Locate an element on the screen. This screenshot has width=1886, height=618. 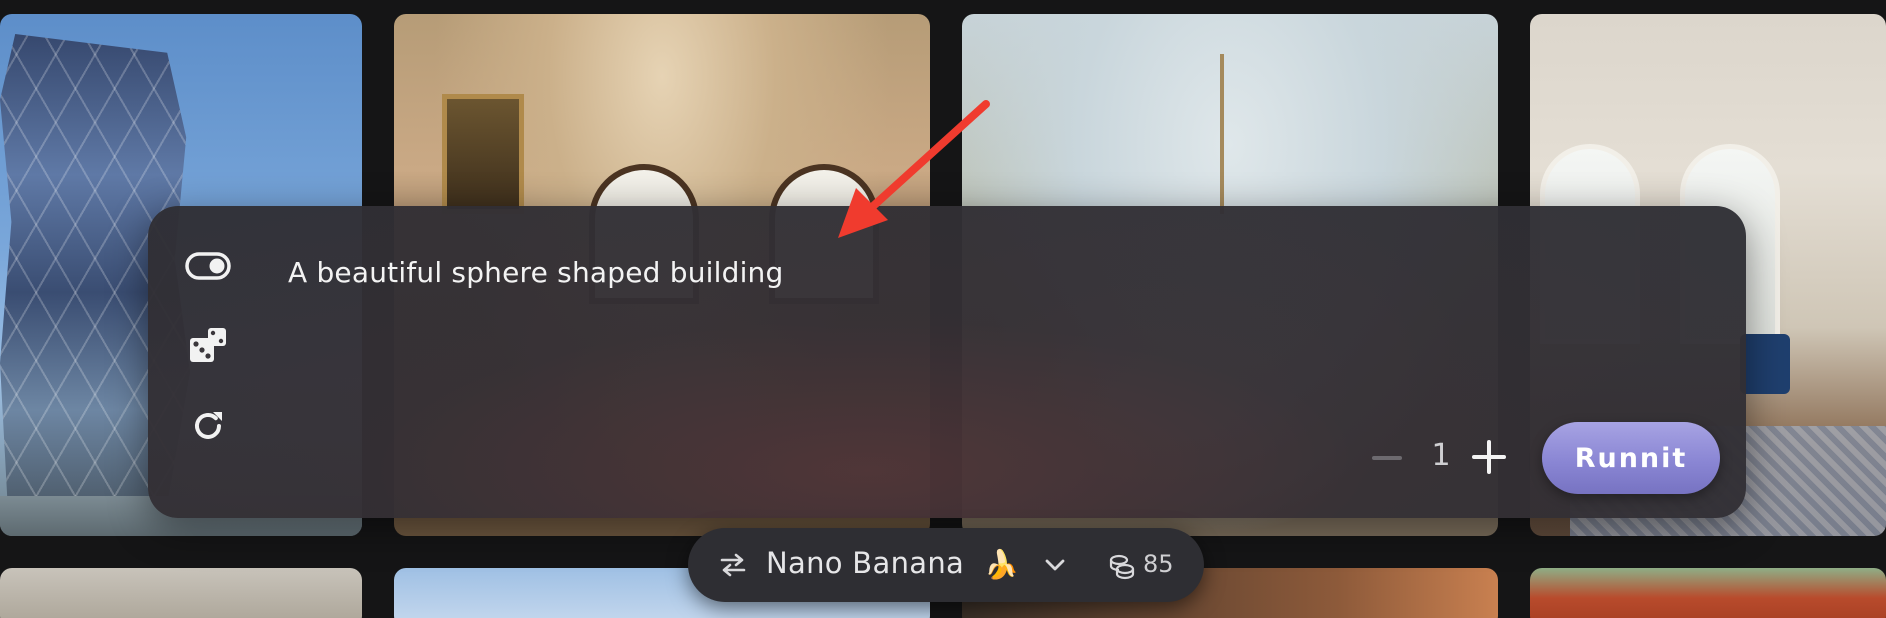
chevron-down-icon is located at coordinates (1055, 565).